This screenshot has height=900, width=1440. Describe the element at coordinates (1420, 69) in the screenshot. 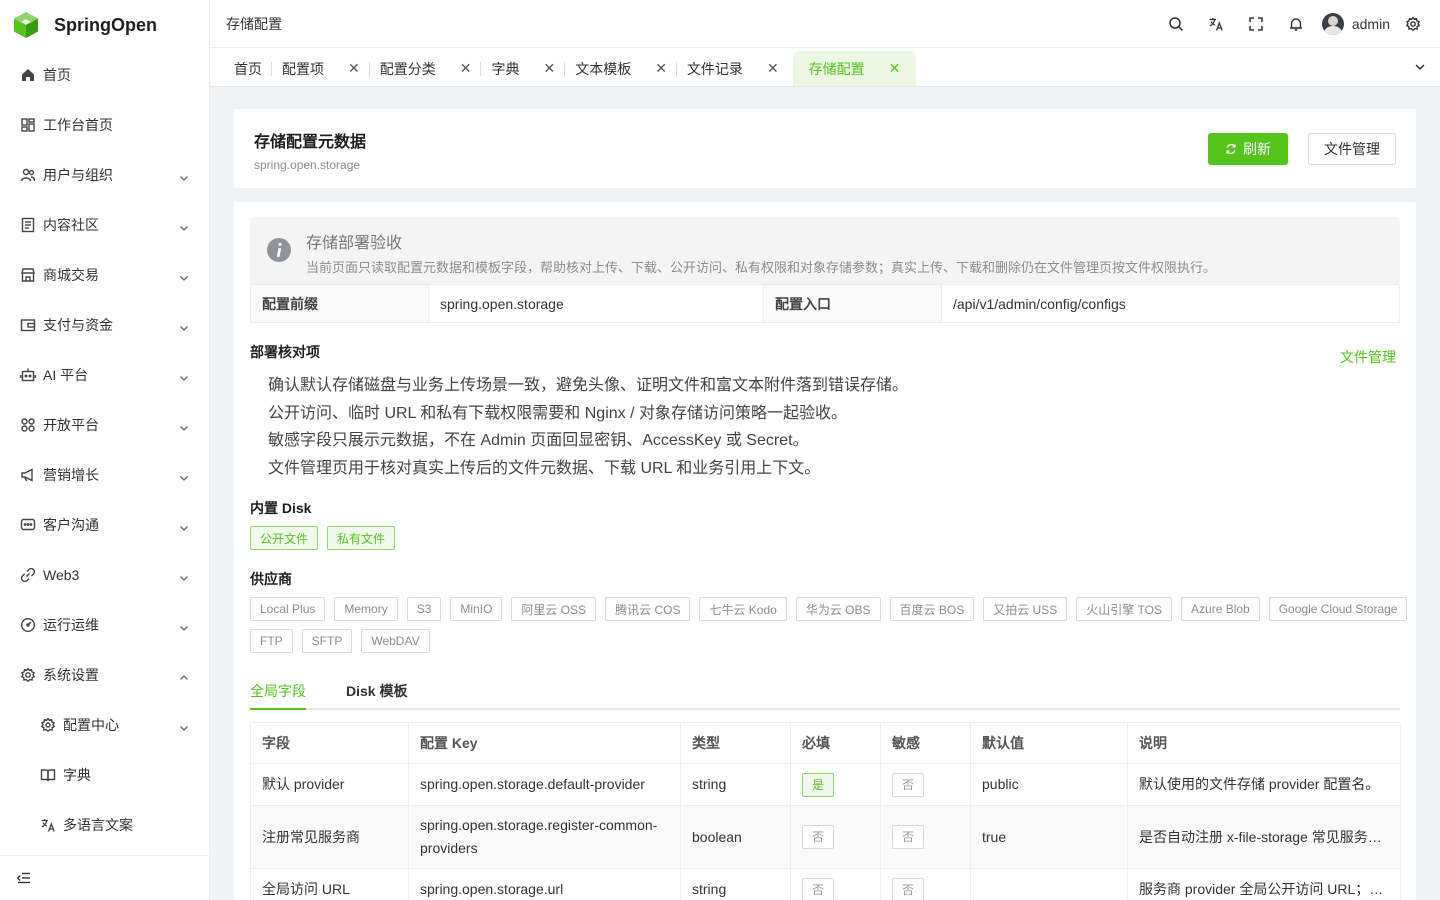

I see `tabs-more-chevron-icon` at that location.